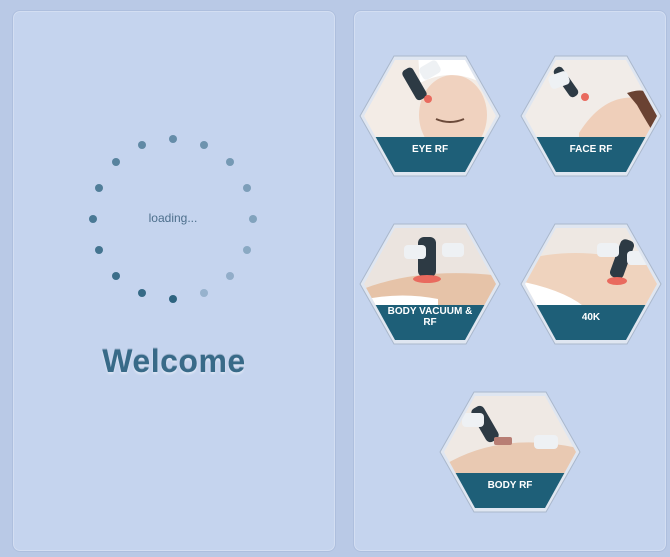 This screenshot has width=670, height=557. I want to click on tile-body-vacuum-rf: BODY VACUUM & RF, so click(430, 284).